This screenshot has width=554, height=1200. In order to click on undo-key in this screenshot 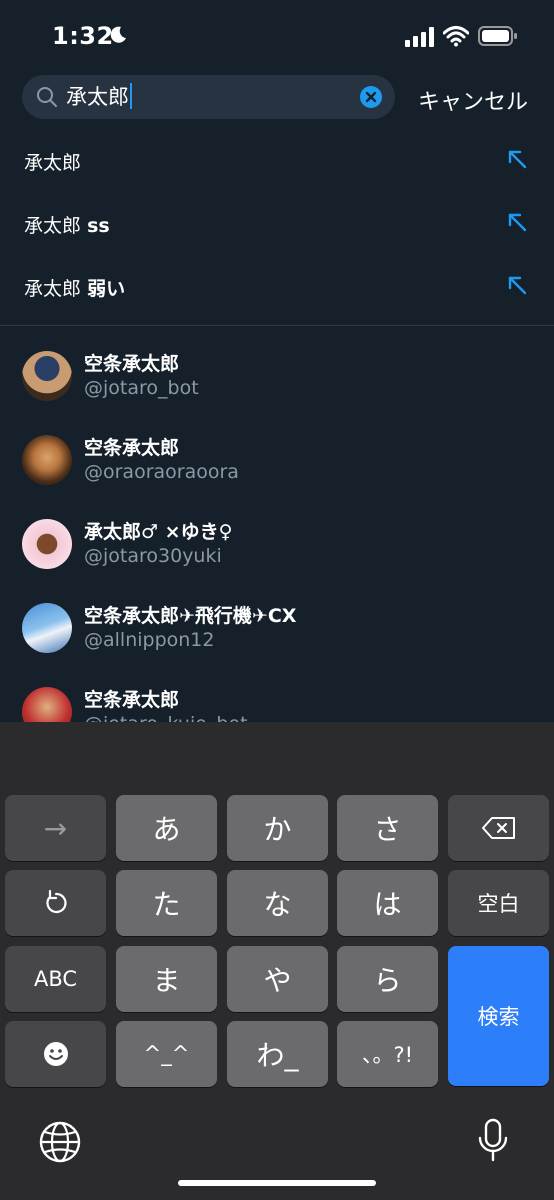, I will do `click(55, 903)`.